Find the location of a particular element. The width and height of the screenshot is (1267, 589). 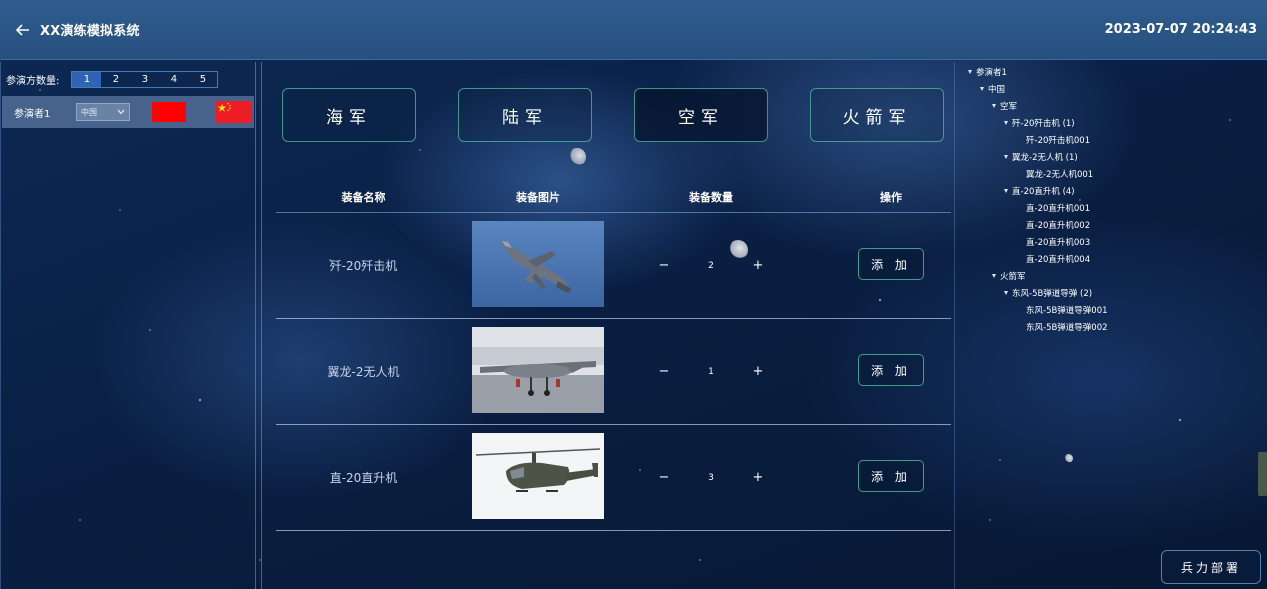

tree-node-label: 翼龙-2无人机 (1) is located at coordinates (1045, 158).